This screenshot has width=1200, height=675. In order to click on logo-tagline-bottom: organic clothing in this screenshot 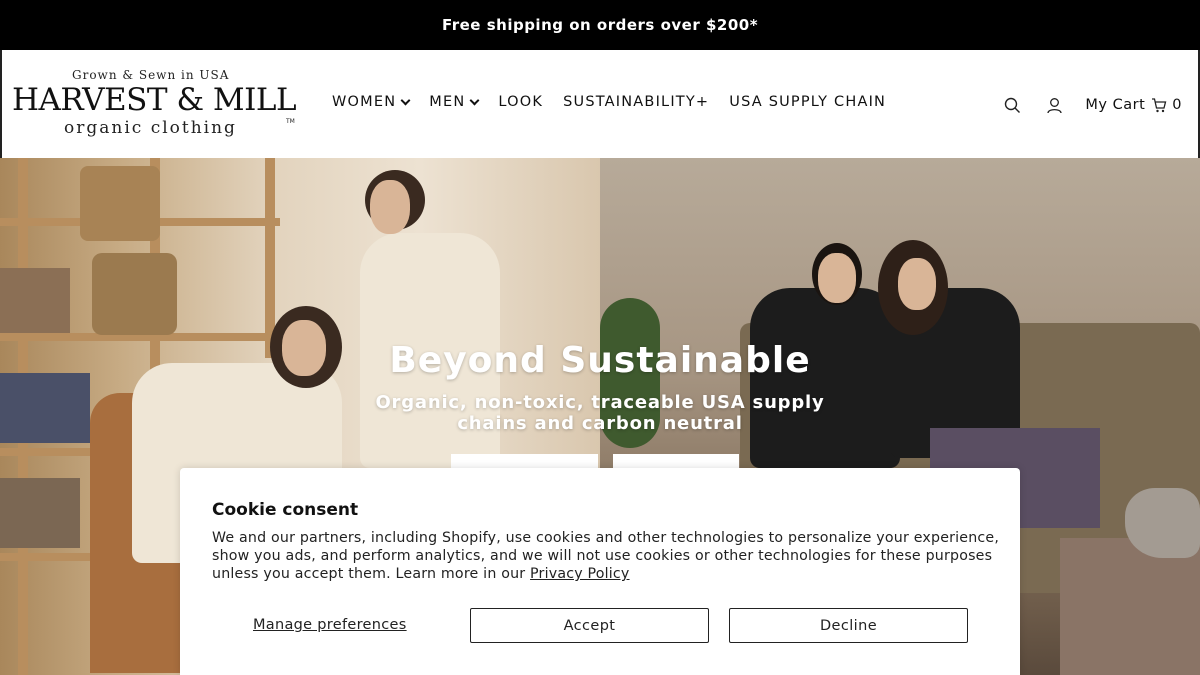, I will do `click(150, 128)`.